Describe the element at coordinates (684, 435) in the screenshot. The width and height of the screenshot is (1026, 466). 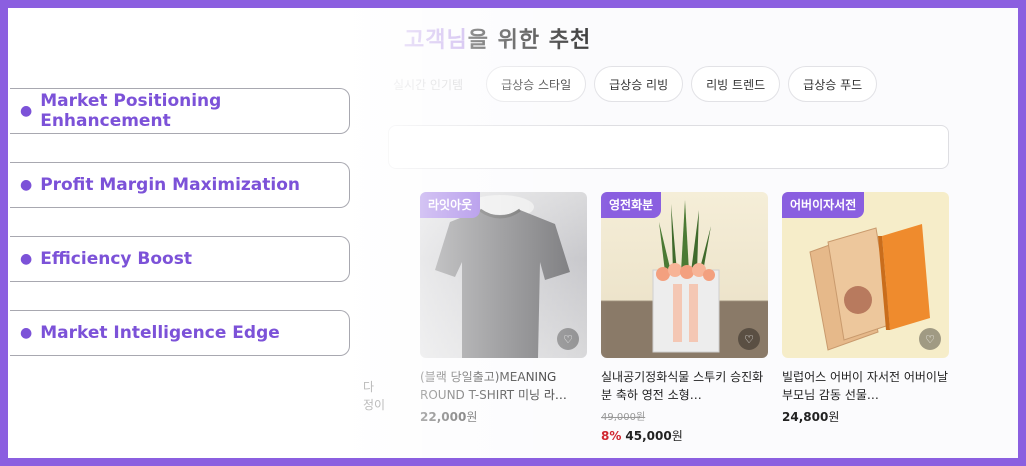
I see `product-price: 8% 45,000원` at that location.